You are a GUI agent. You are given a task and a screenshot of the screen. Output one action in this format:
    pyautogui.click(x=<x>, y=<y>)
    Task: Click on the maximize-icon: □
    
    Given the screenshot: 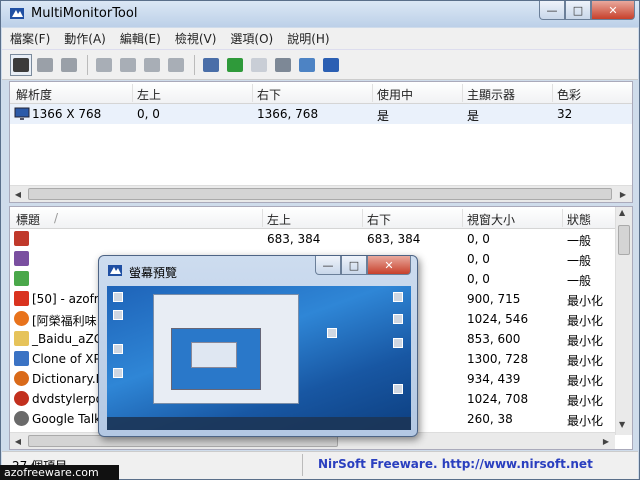 What is the action you would take?
    pyautogui.click(x=354, y=265)
    